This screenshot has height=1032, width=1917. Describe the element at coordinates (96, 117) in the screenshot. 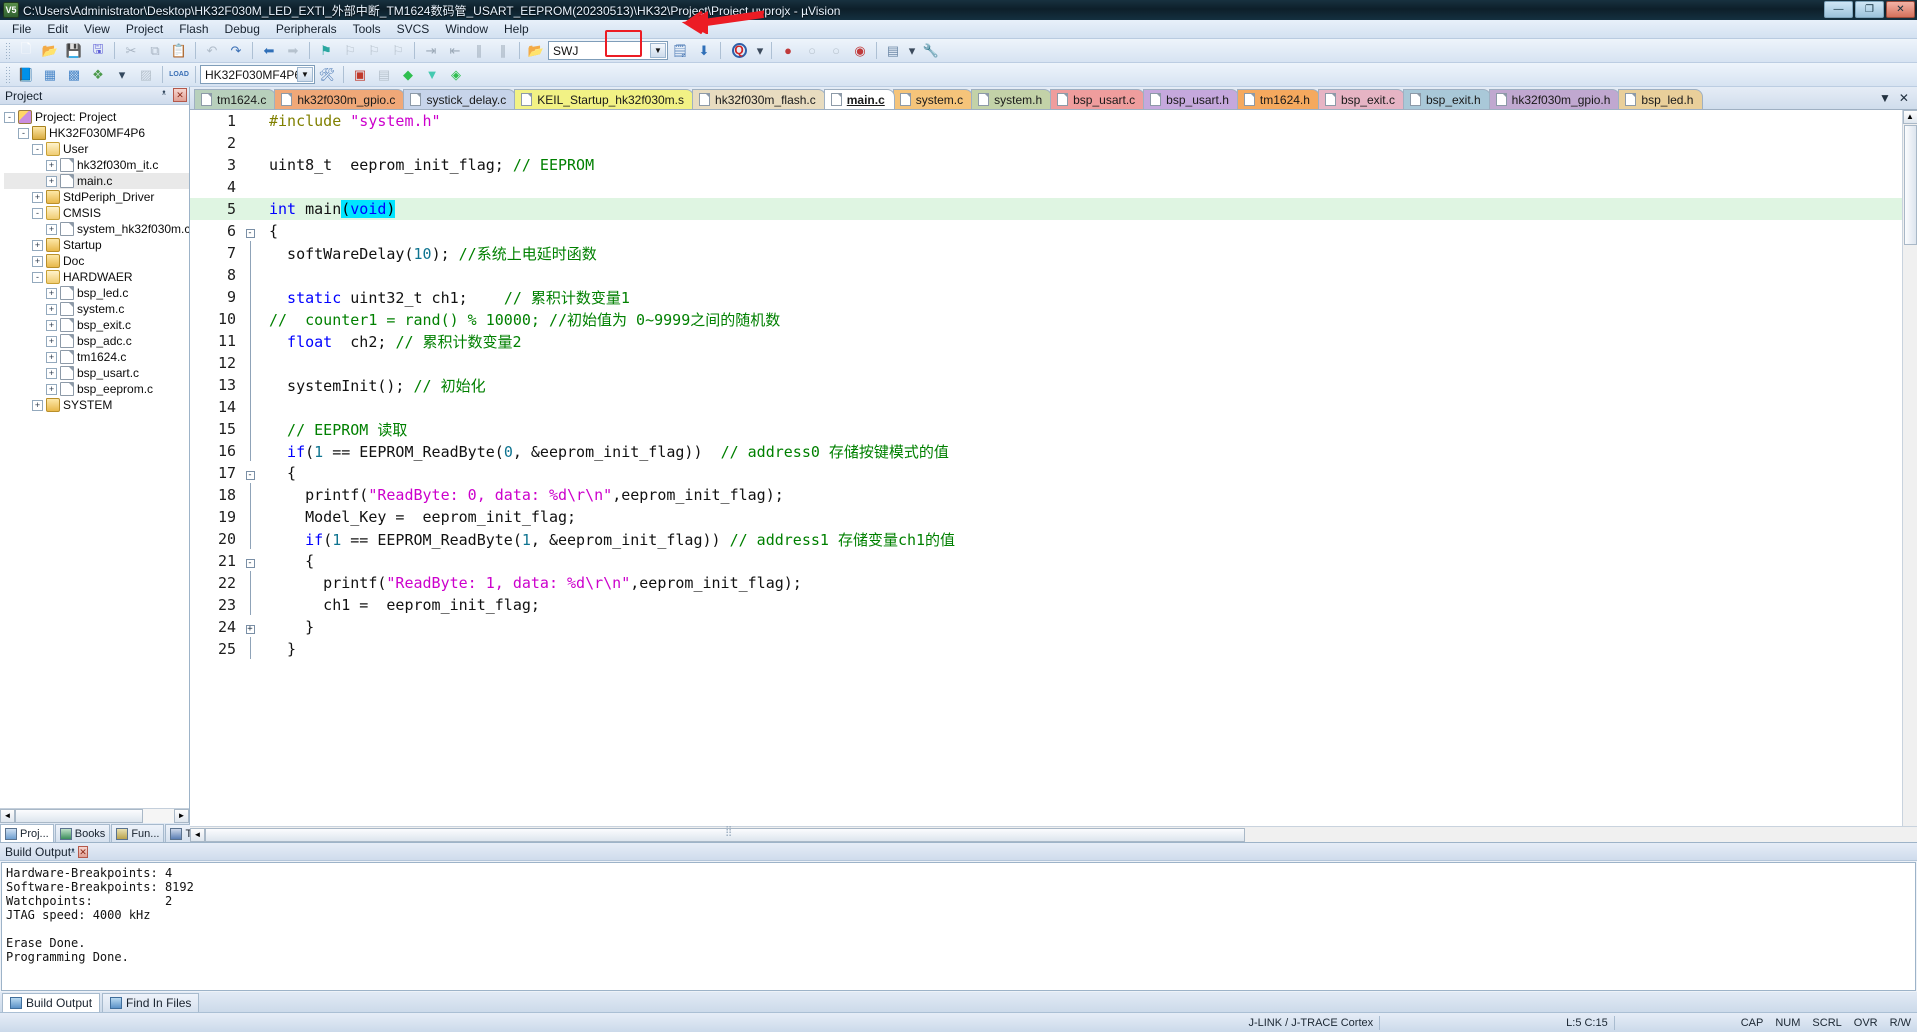

I see `tree-item-project-project: - Project: Project` at that location.